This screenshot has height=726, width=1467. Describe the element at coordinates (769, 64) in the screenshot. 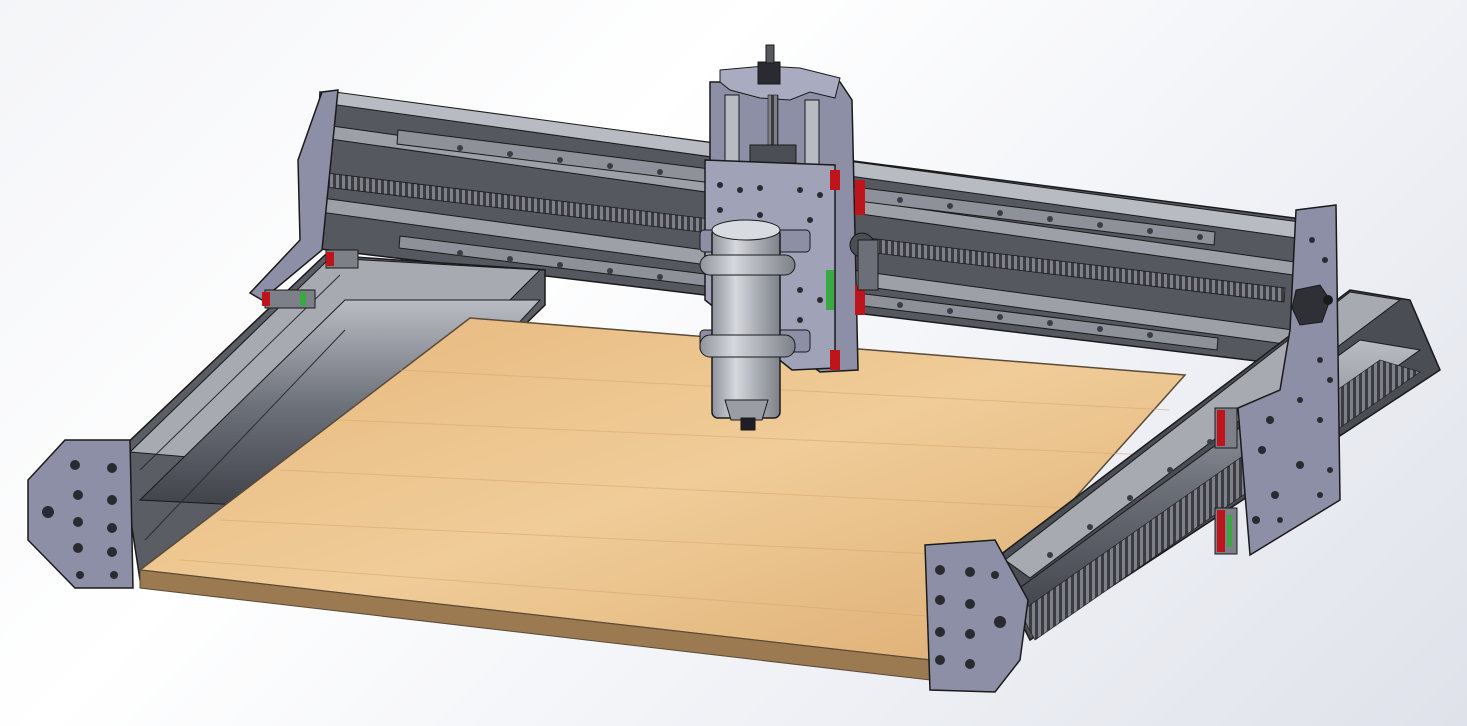

I see `stepper-motor-icon` at that location.